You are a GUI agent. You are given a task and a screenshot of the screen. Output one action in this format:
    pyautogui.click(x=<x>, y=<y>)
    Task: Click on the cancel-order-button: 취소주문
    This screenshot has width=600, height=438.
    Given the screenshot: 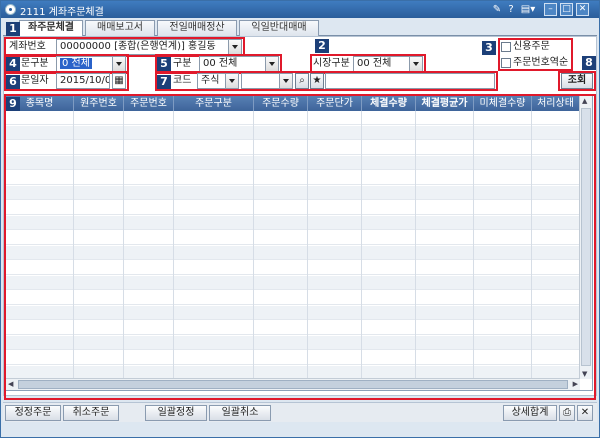 What is the action you would take?
    pyautogui.click(x=91, y=413)
    